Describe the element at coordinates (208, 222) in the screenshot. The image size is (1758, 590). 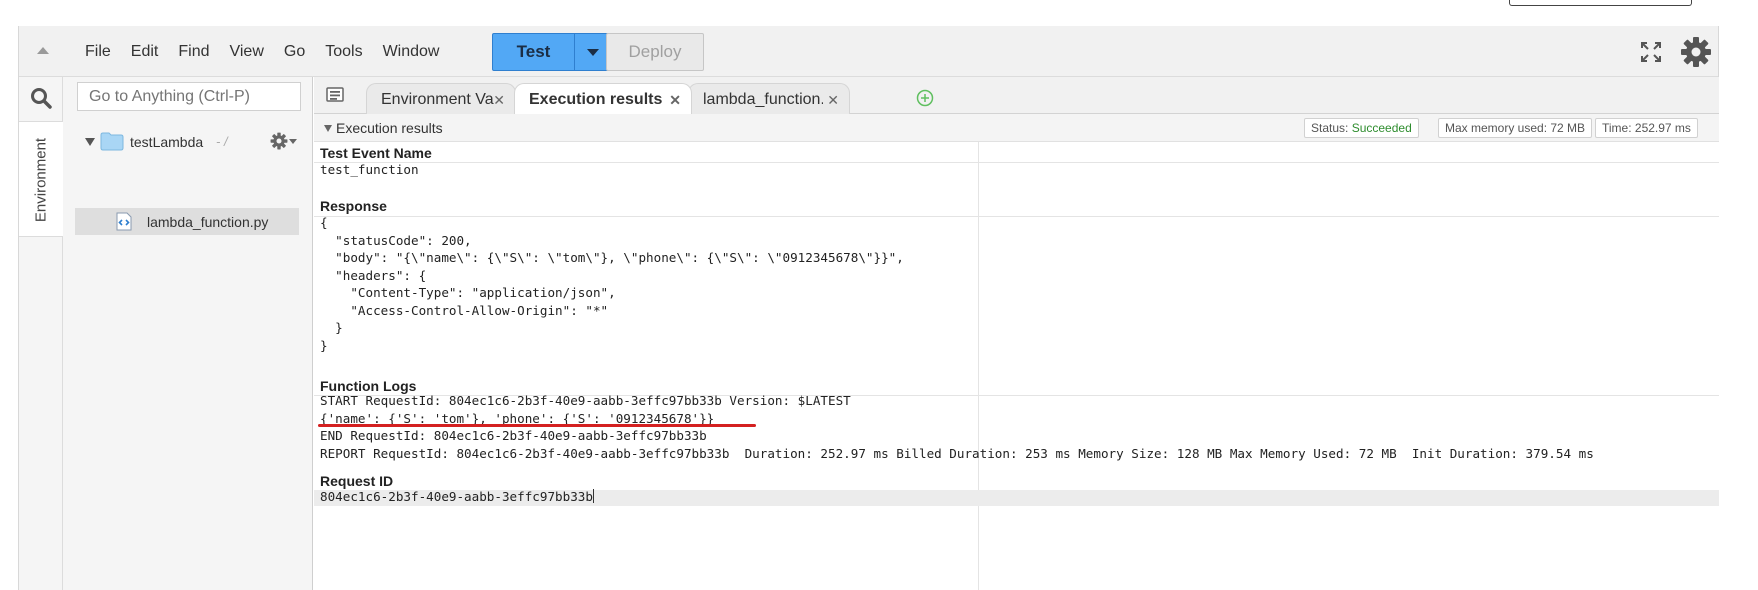
I see `tree-file-name: lambda_function.py` at that location.